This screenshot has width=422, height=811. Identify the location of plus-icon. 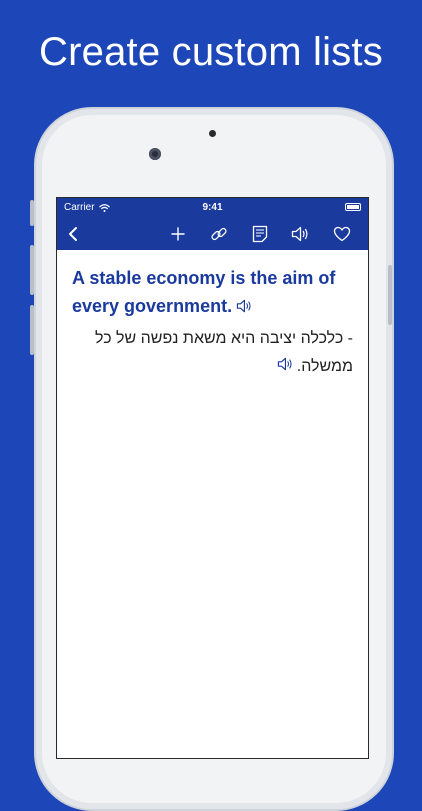
(178, 234).